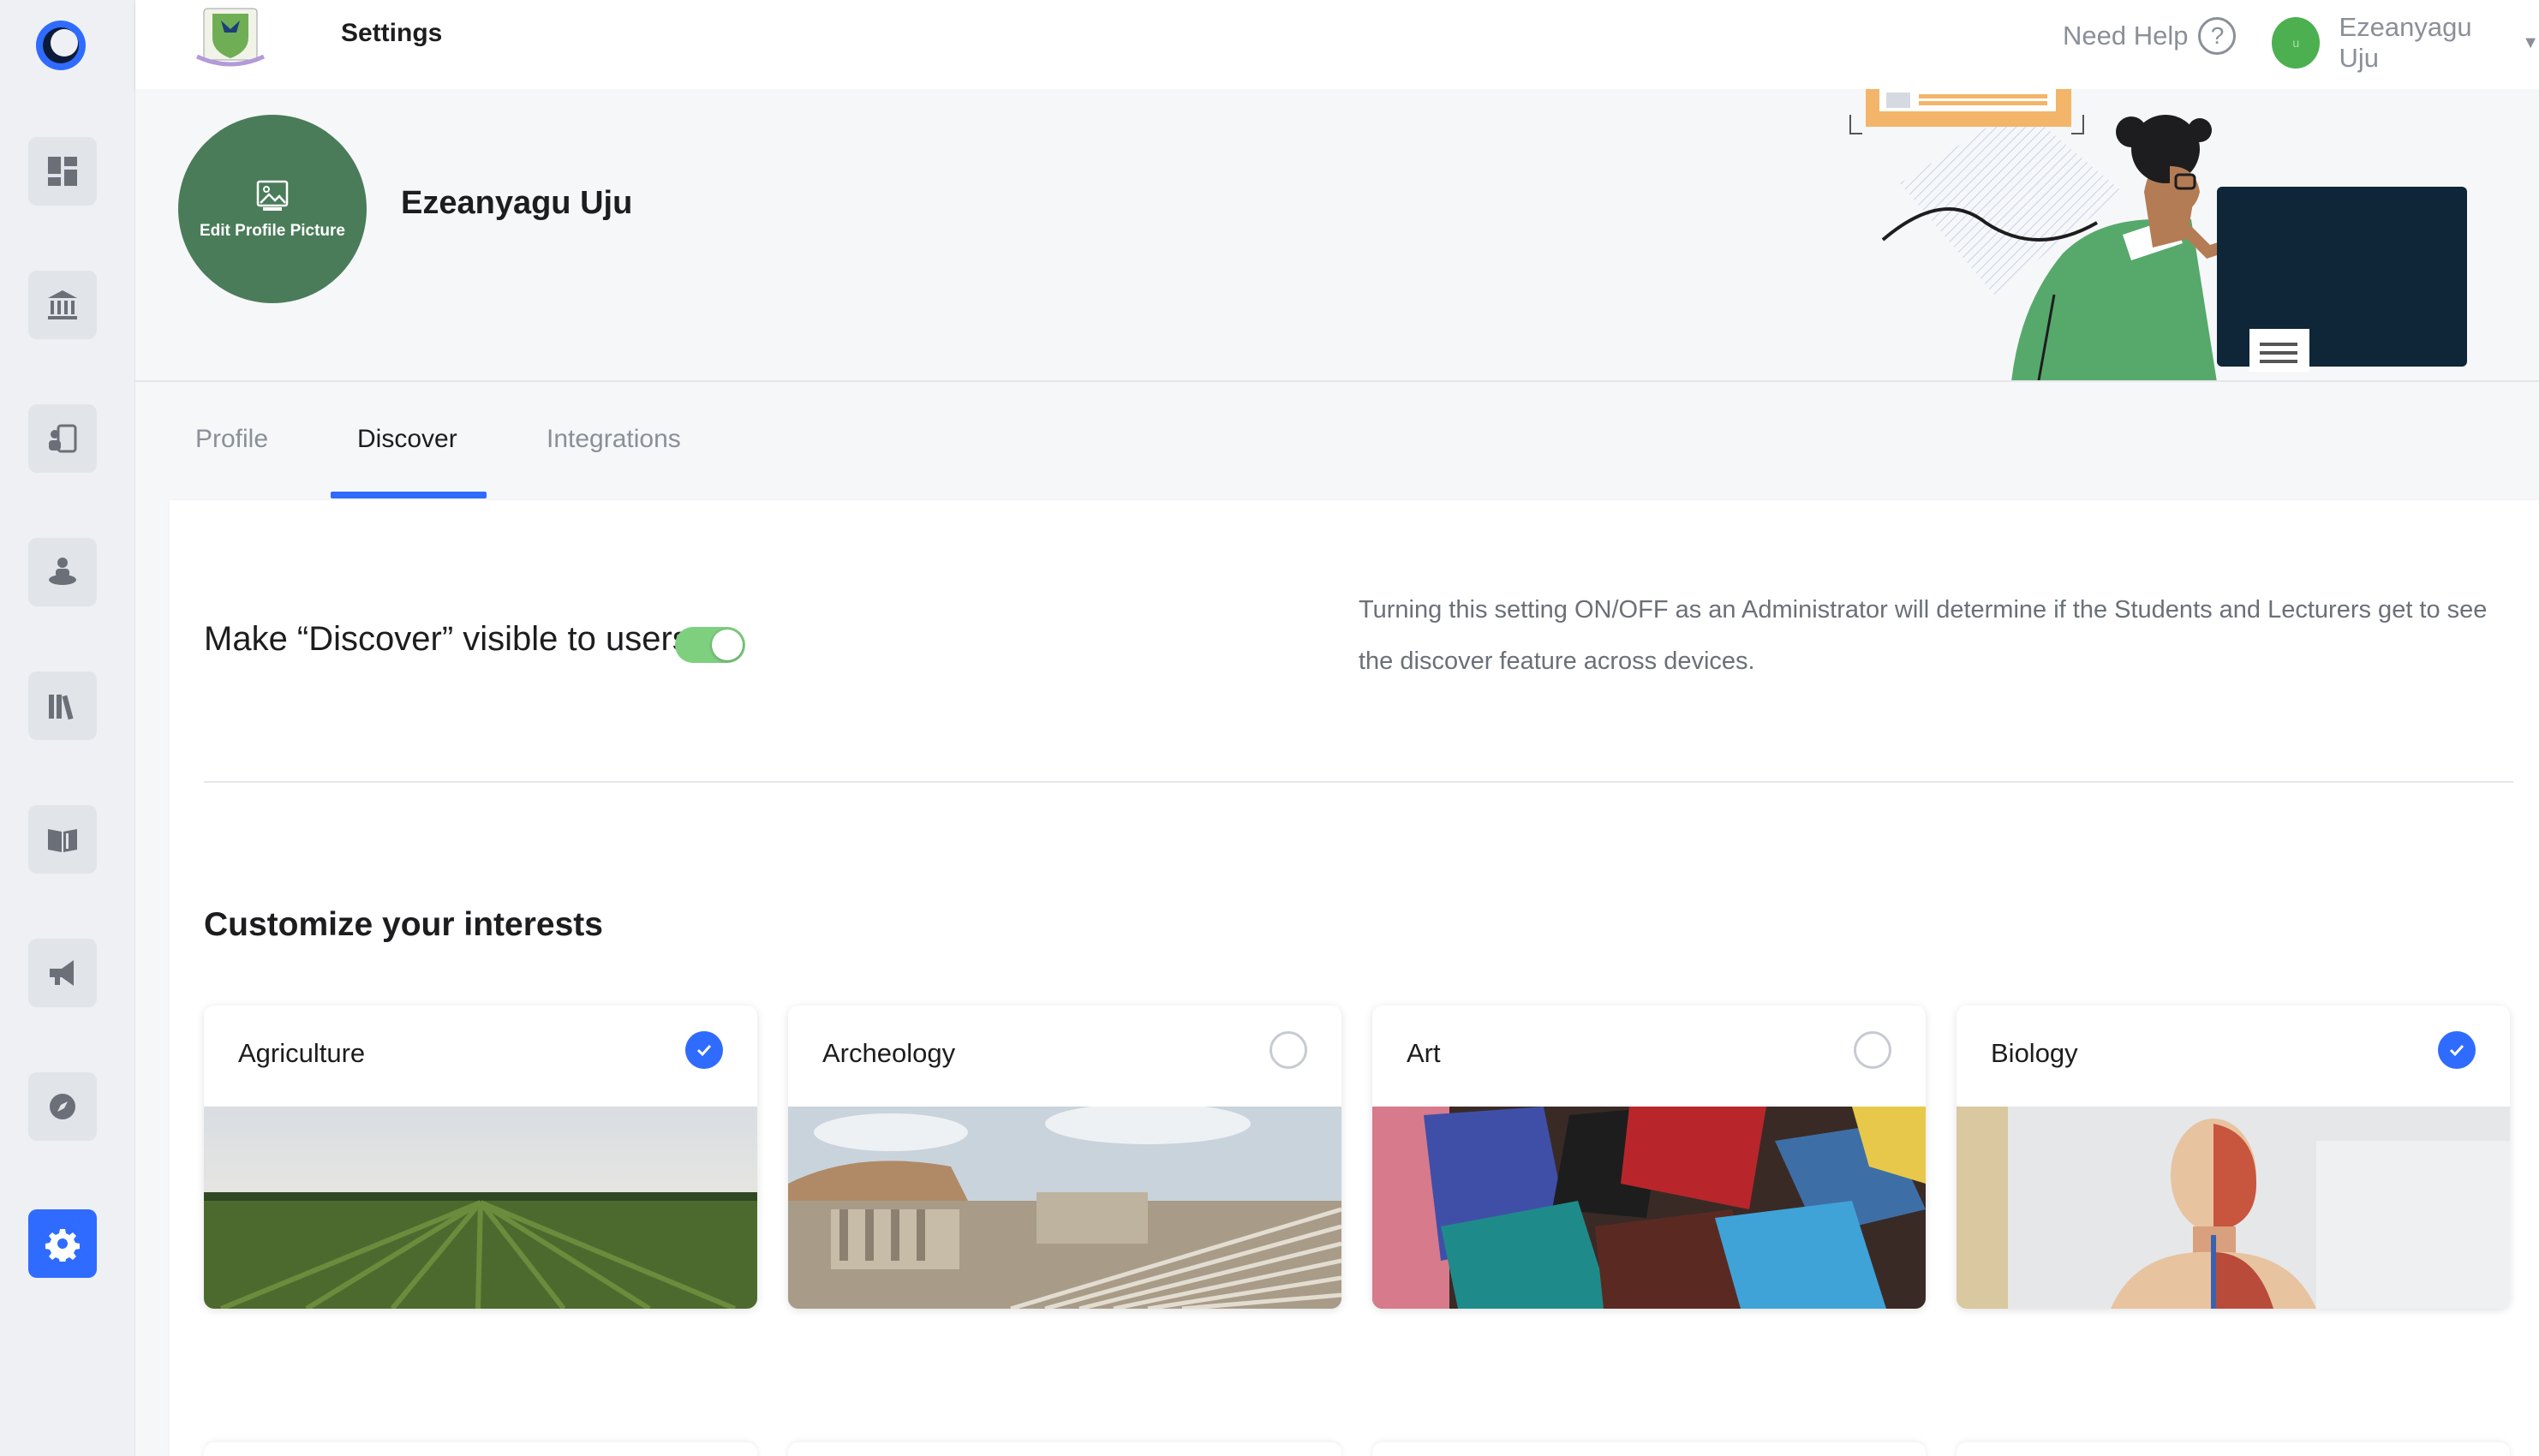 The image size is (2539, 1456). Describe the element at coordinates (272, 195) in the screenshot. I see `image-icon` at that location.